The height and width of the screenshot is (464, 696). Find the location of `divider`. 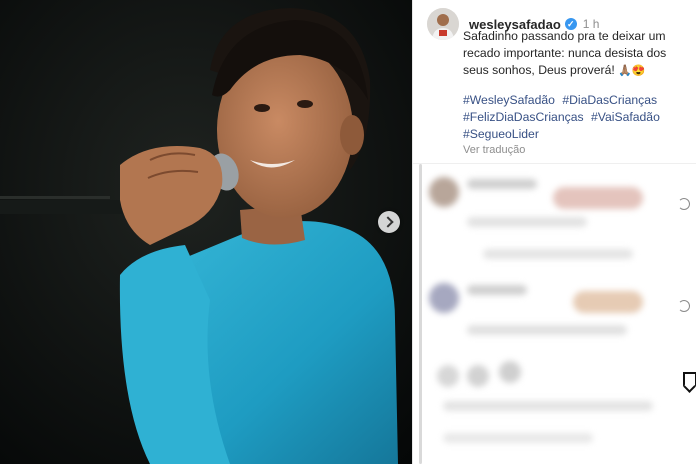

divider is located at coordinates (554, 163).